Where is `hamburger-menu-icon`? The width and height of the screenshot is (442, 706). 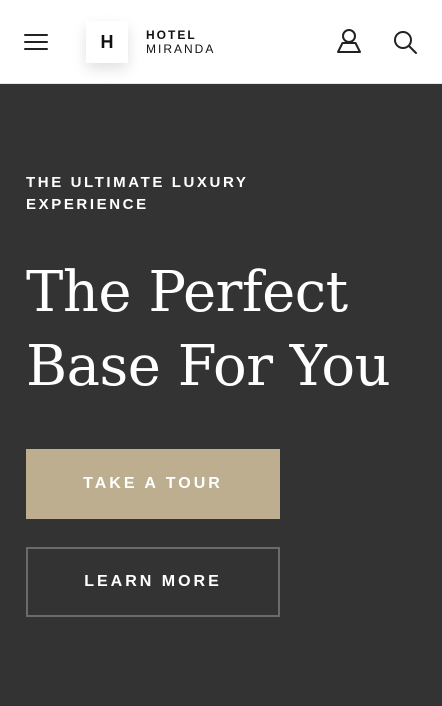 hamburger-menu-icon is located at coordinates (37, 41).